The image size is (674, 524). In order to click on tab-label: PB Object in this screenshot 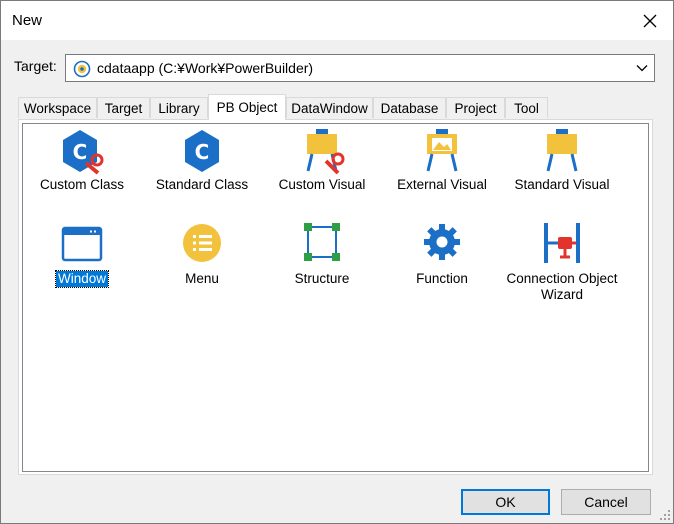, I will do `click(247, 107)`.